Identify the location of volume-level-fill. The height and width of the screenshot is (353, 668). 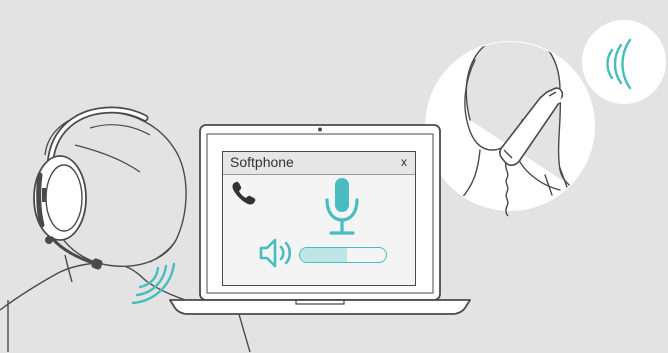
(324, 255).